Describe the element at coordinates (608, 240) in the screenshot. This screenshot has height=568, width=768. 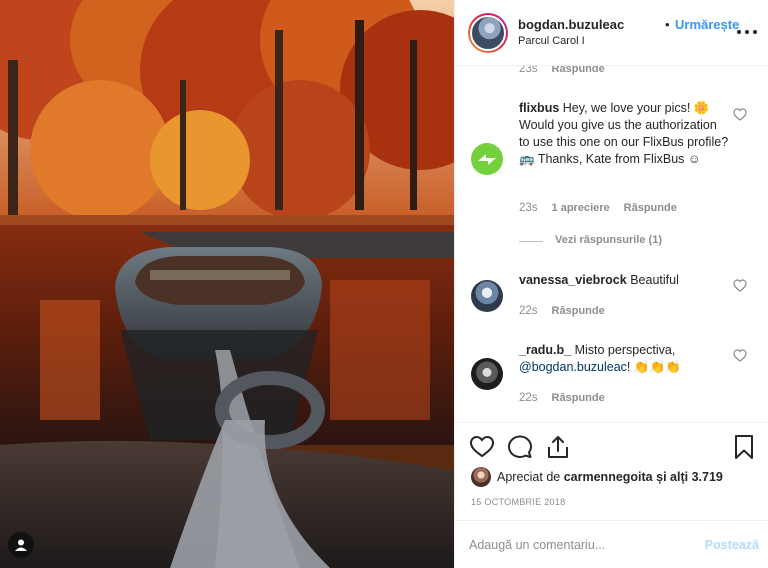
I see `view-replies-button: Vezi răspunsurile (1)` at that location.